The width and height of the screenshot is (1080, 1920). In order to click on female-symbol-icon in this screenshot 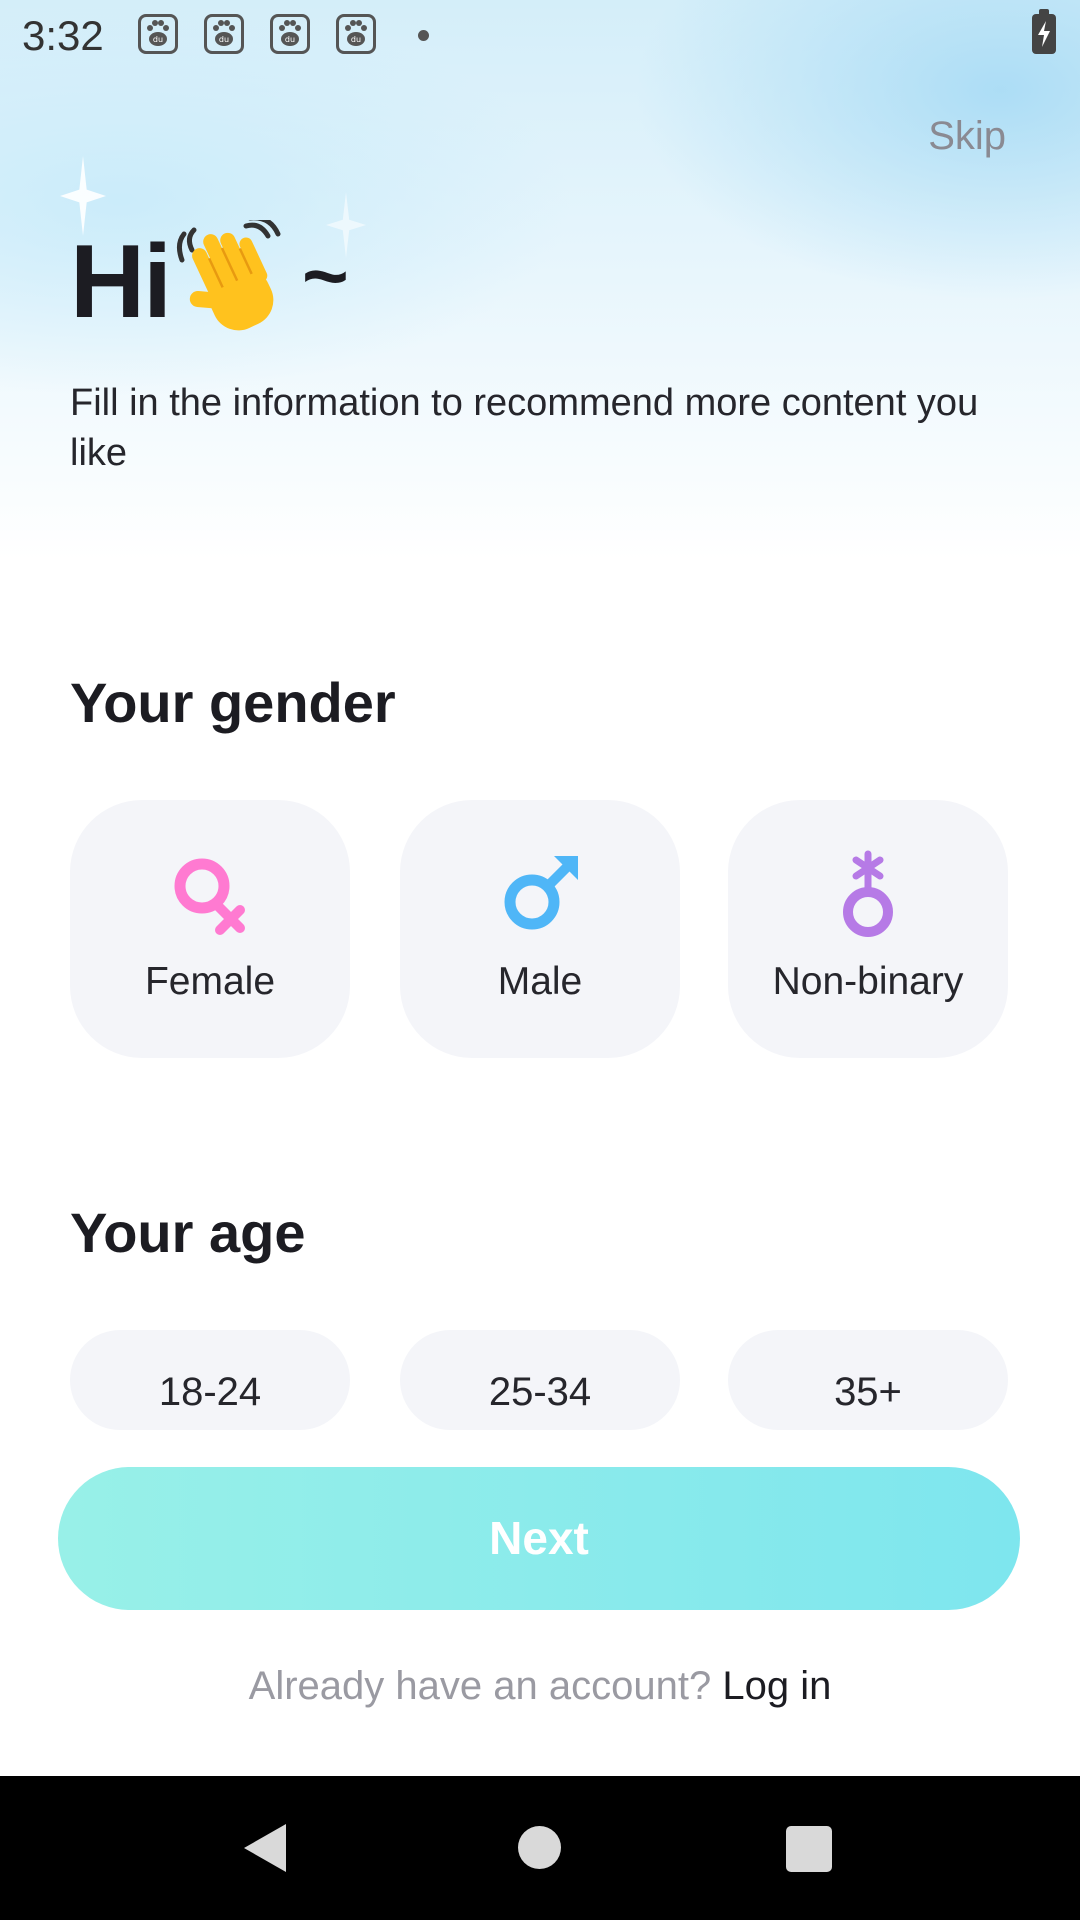, I will do `click(210, 895)`.